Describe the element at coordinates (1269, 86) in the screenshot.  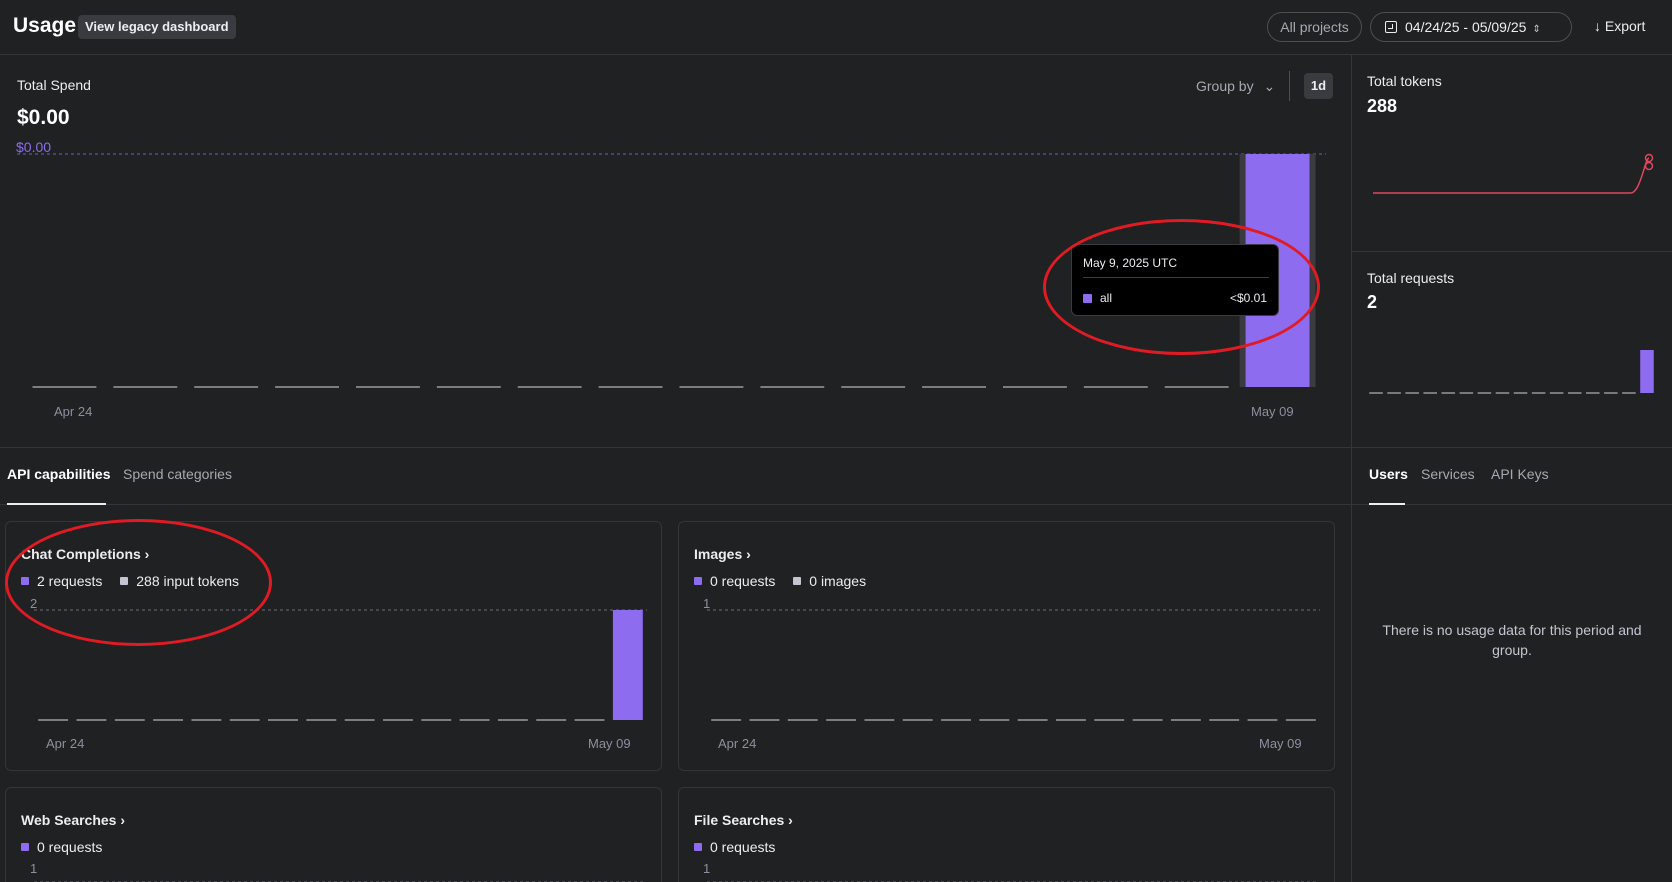
I see `chevron-down-icon: ⌄` at that location.